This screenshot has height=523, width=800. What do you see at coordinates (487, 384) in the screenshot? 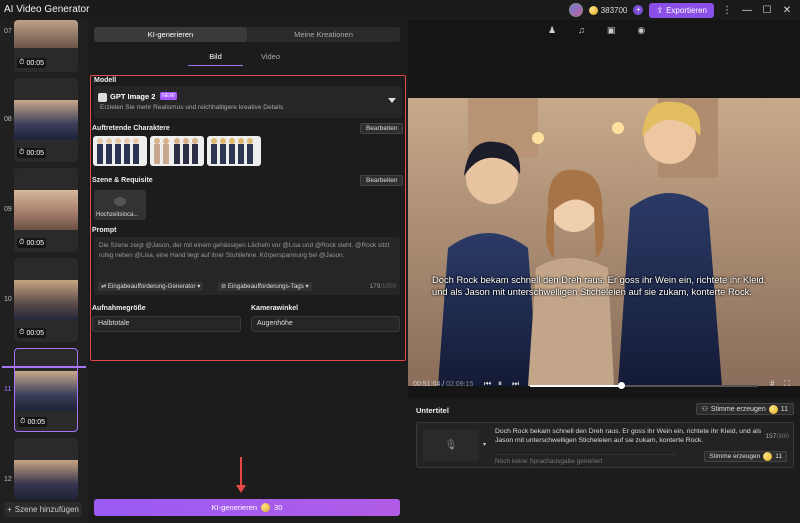
I see `prev-icon: ⏮` at bounding box center [487, 384].